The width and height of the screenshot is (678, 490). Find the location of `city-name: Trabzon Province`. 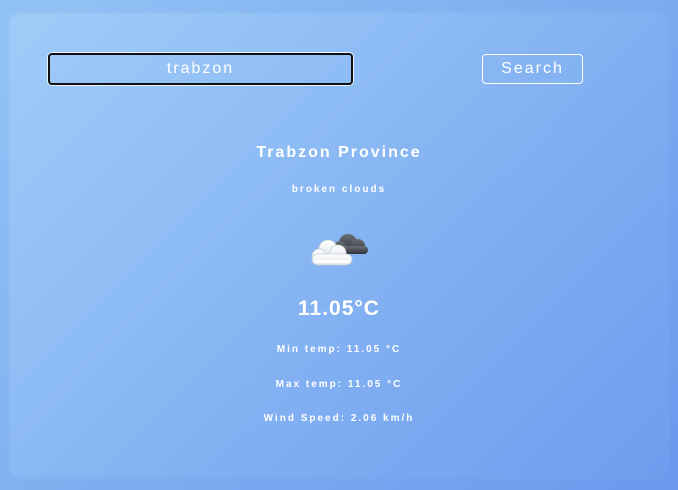

city-name: Trabzon Province is located at coordinates (339, 152).